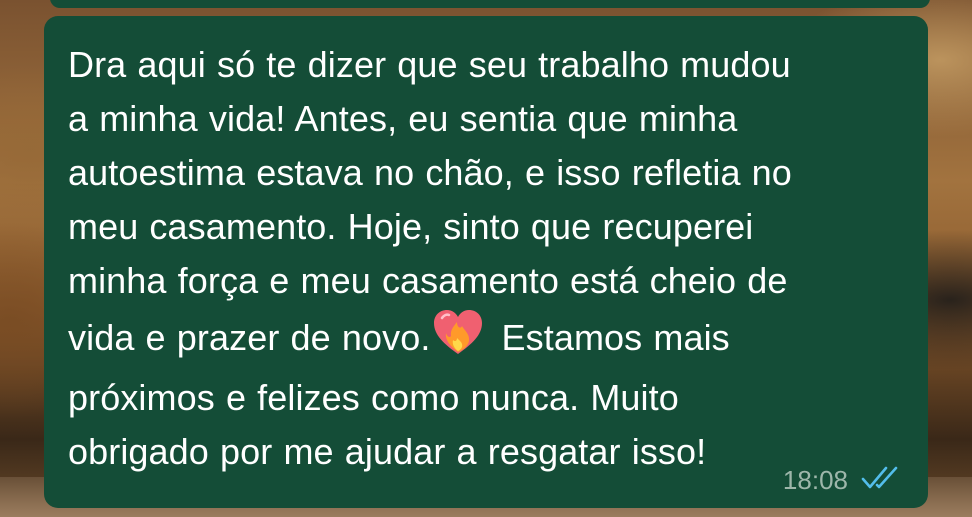 This screenshot has height=517, width=972. What do you see at coordinates (490, 4) in the screenshot?
I see `previous-message-bubble` at bounding box center [490, 4].